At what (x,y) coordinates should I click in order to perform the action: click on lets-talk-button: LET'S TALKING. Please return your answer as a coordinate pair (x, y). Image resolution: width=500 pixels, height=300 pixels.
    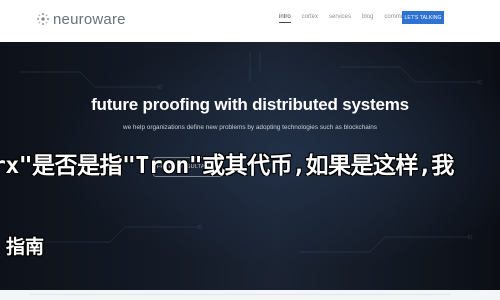
    Looking at the image, I should click on (423, 17).